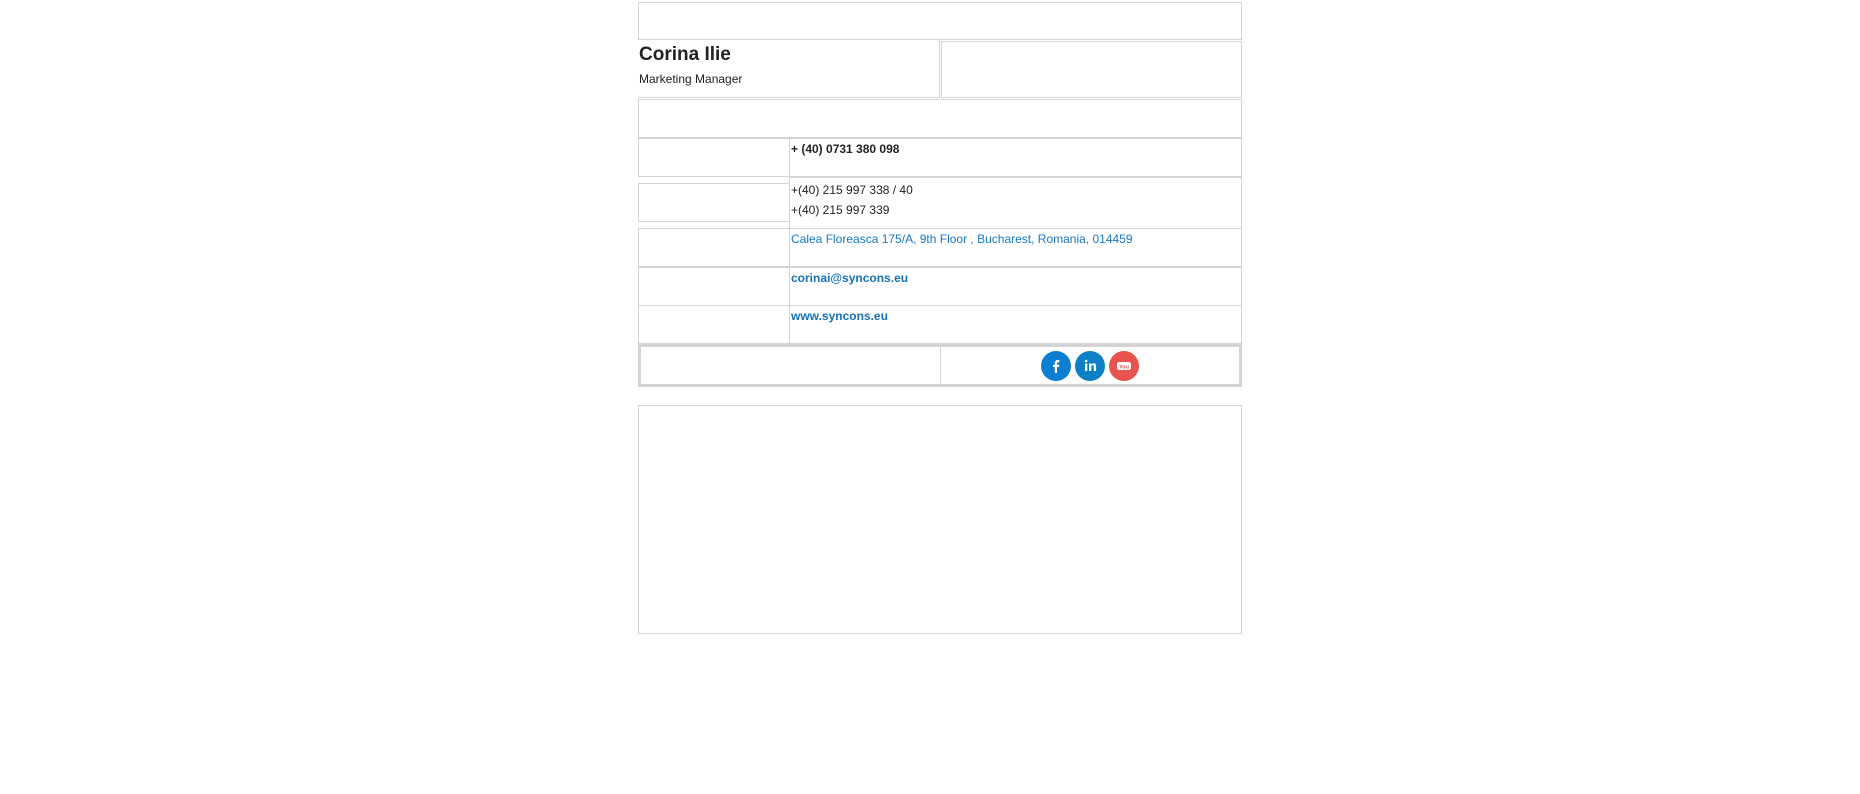 The width and height of the screenshot is (1860, 794). I want to click on mobile-number: + (40) 0731 380 098, so click(845, 149).